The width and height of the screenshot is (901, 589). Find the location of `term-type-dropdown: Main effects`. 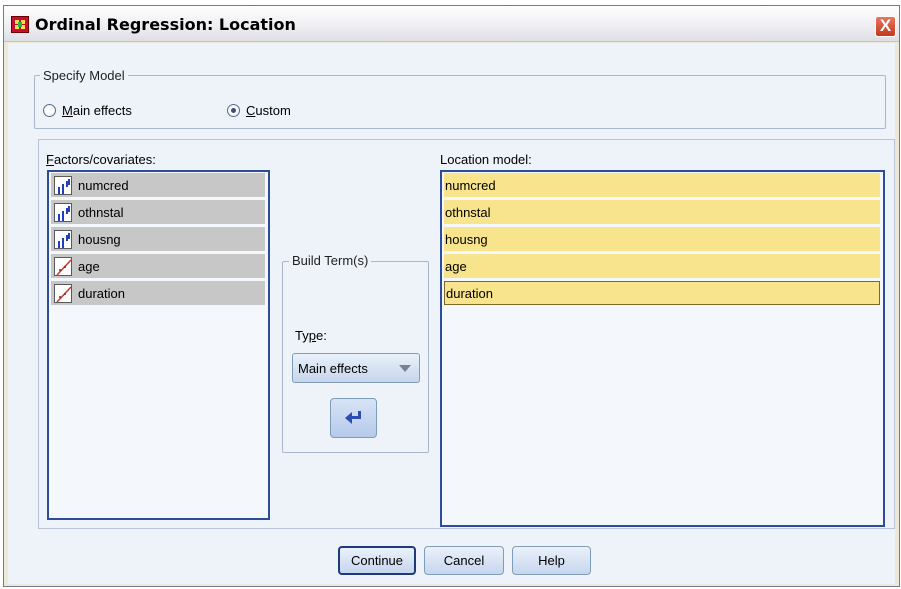

term-type-dropdown: Main effects is located at coordinates (356, 368).